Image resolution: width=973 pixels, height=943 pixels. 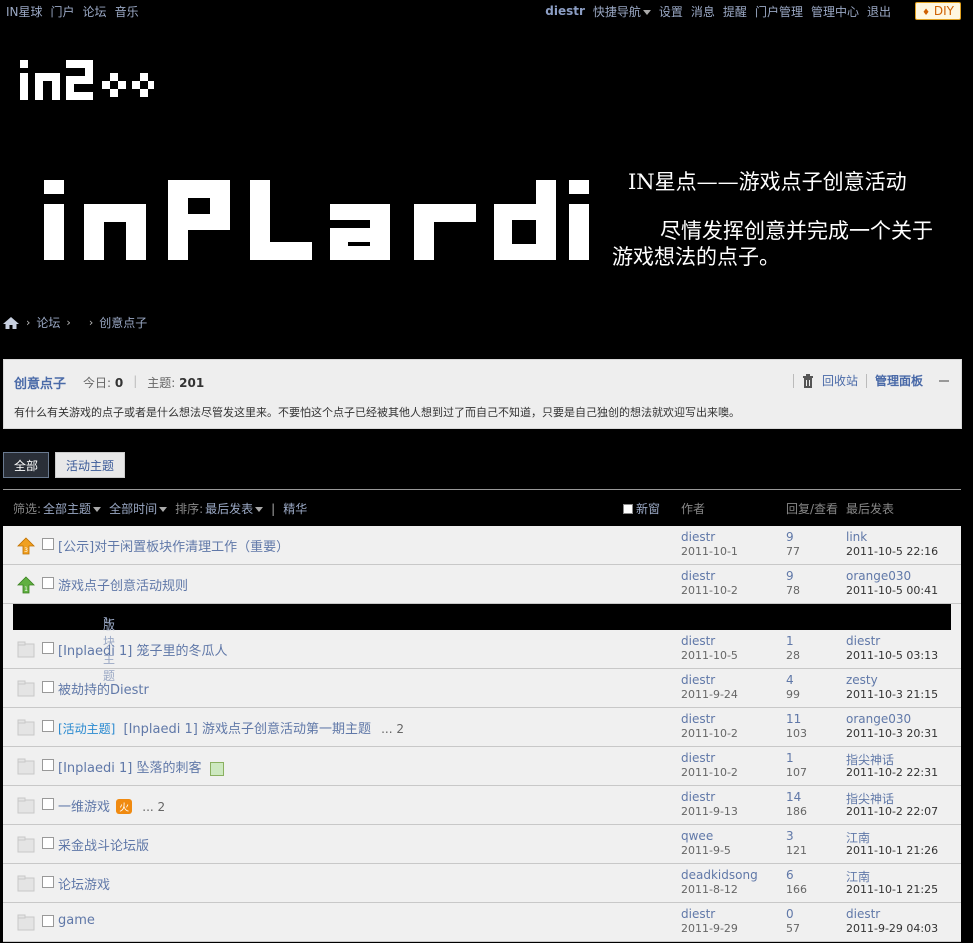 I want to click on last-post-date: 2011-10-3 20:31, so click(x=892, y=733).